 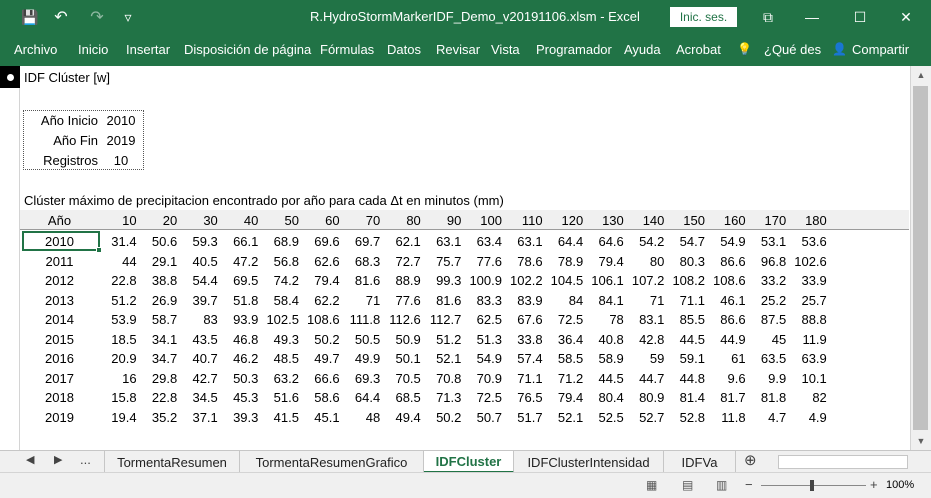 What do you see at coordinates (347, 49) in the screenshot?
I see `tab-formulas: Fórmulas` at bounding box center [347, 49].